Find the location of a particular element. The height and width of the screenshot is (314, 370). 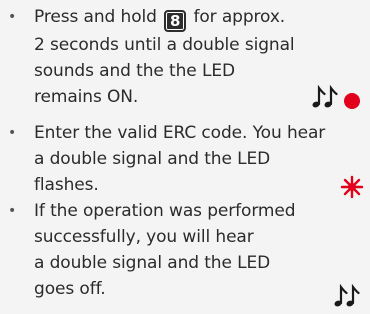

step-1-line-2: 2 seconds until a double signal is located at coordinates (164, 45).